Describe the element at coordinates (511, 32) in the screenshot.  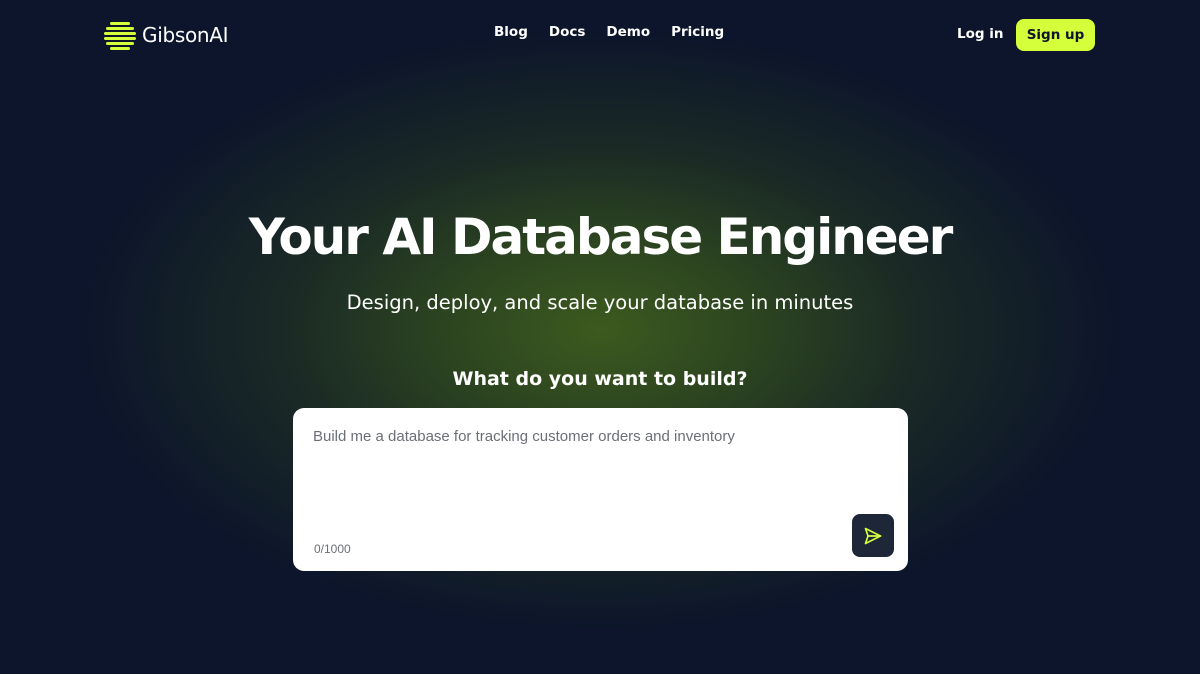
I see `nav-link-blog: Blog` at that location.